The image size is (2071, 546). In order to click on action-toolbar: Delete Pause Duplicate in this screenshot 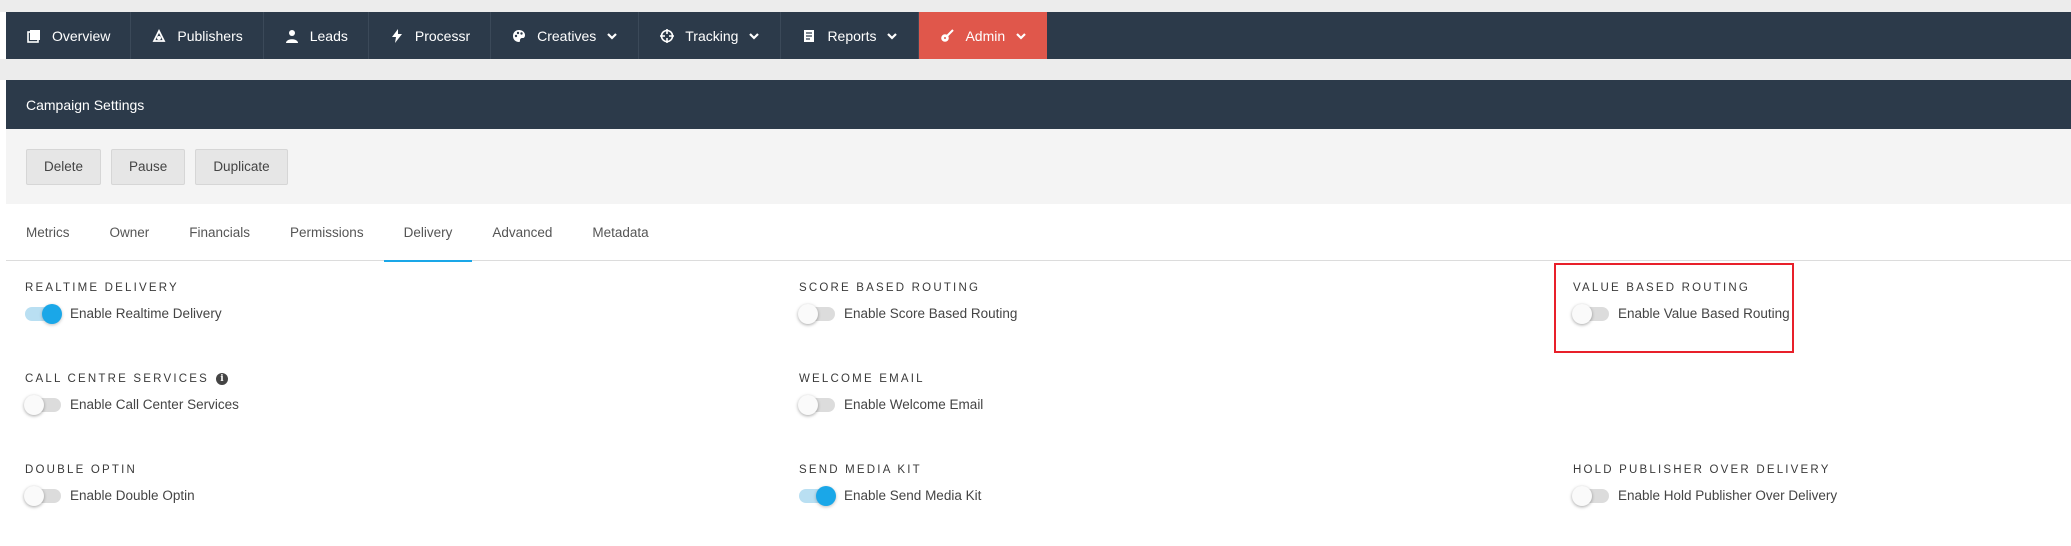, I will do `click(1038, 166)`.